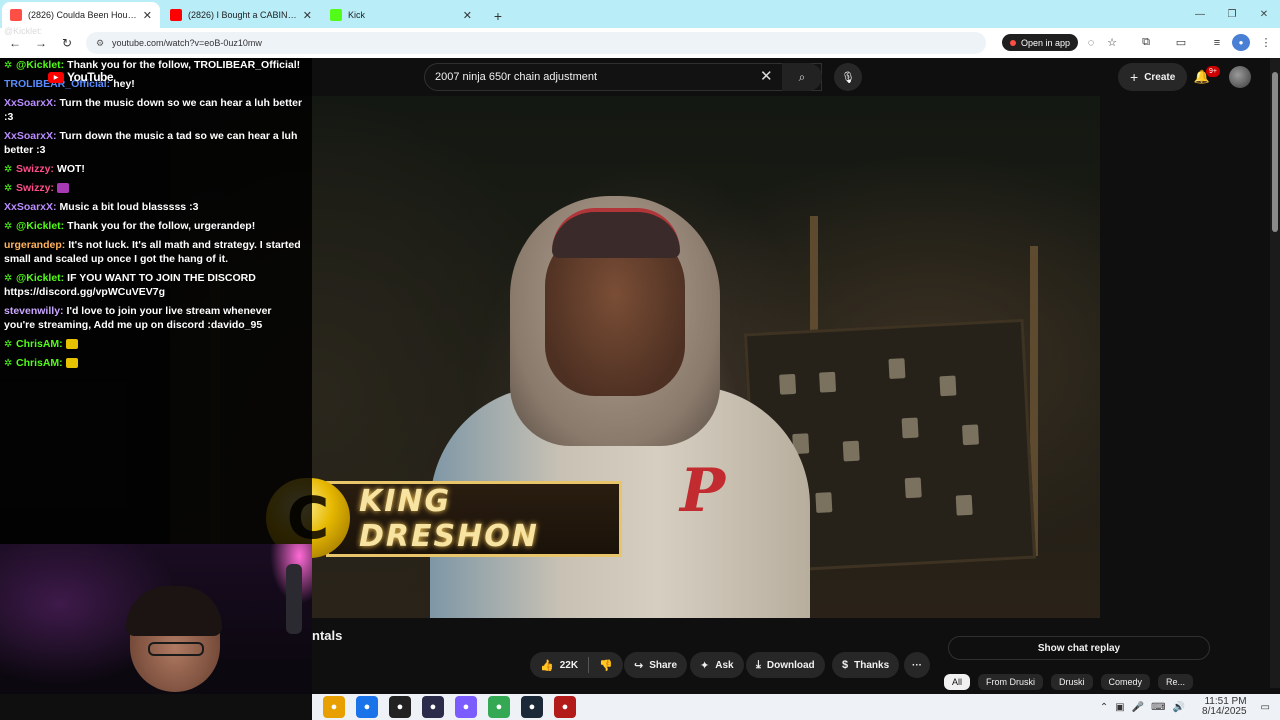 Image resolution: width=1280 pixels, height=720 pixels. Describe the element at coordinates (785, 665) in the screenshot. I see `download-button: ⤓ Download` at that location.